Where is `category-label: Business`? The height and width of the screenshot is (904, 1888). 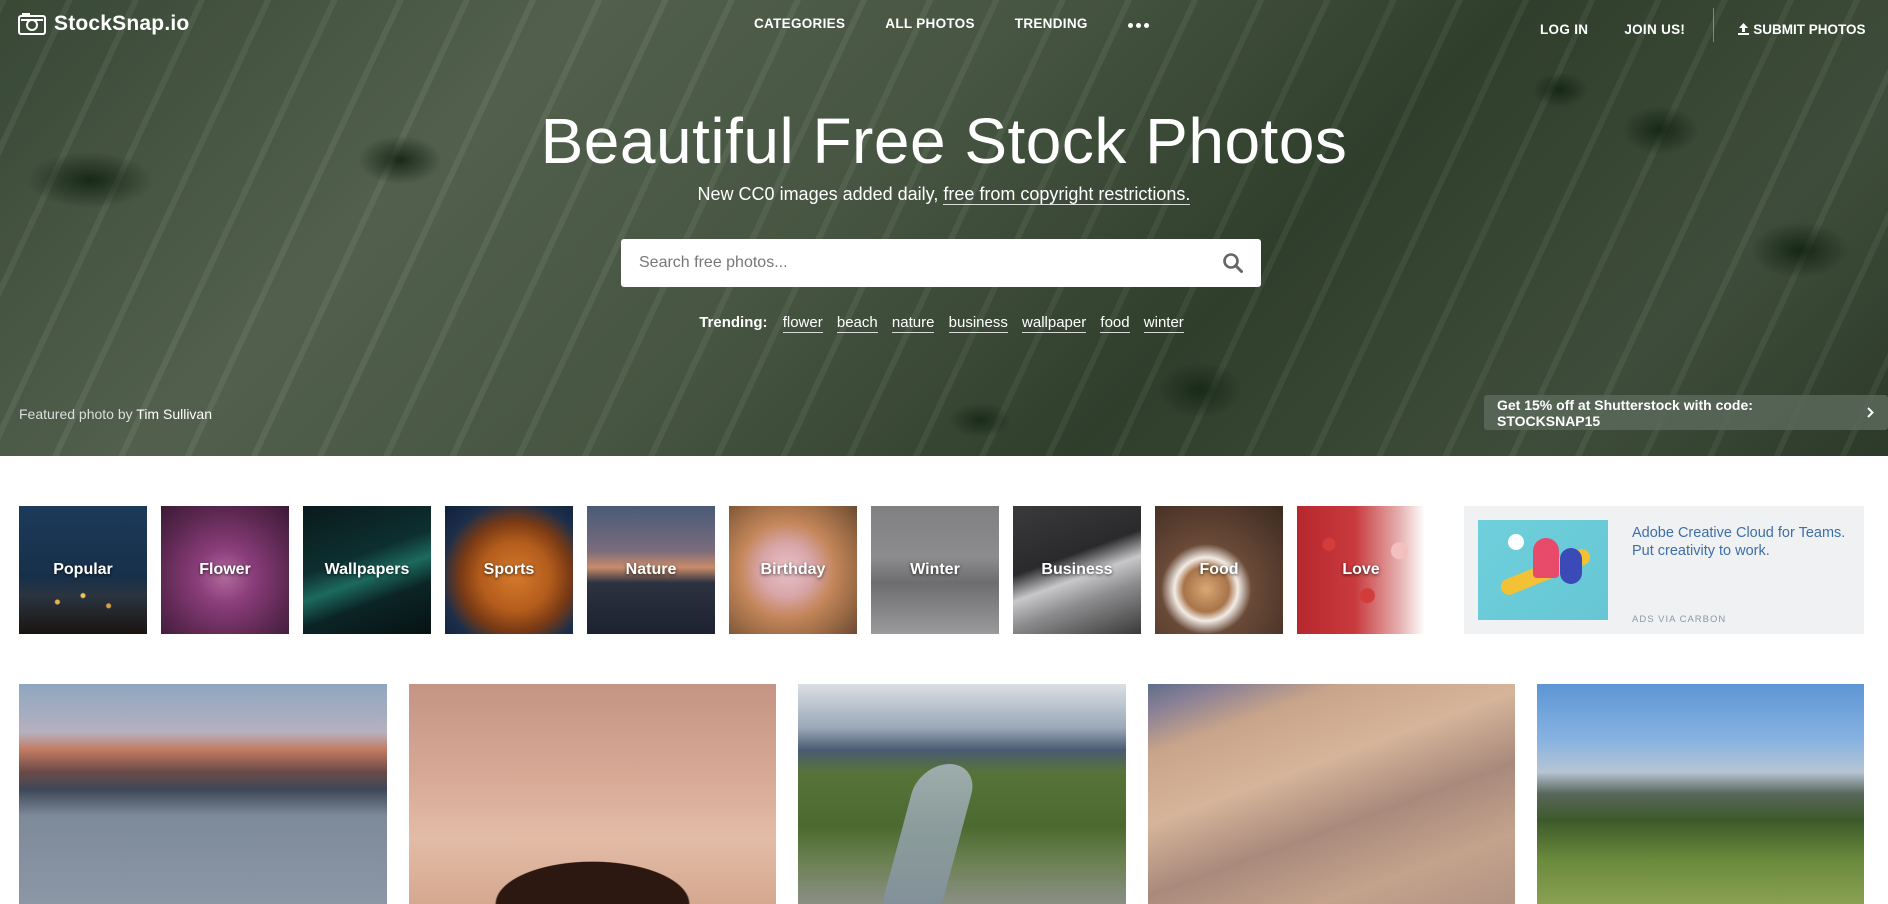 category-label: Business is located at coordinates (1077, 569).